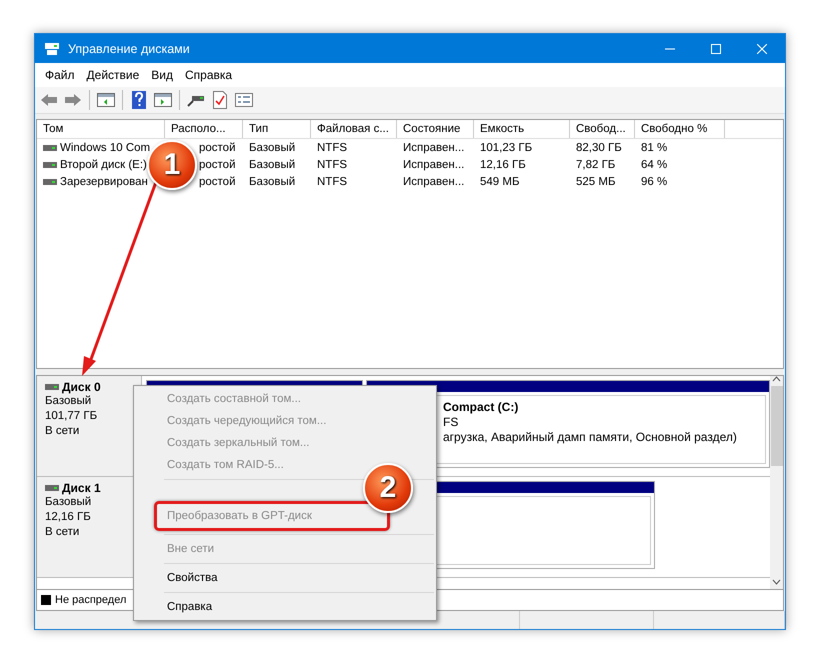 This screenshot has width=820, height=663. What do you see at coordinates (101, 129) in the screenshot?
I see `column-header: Том` at bounding box center [101, 129].